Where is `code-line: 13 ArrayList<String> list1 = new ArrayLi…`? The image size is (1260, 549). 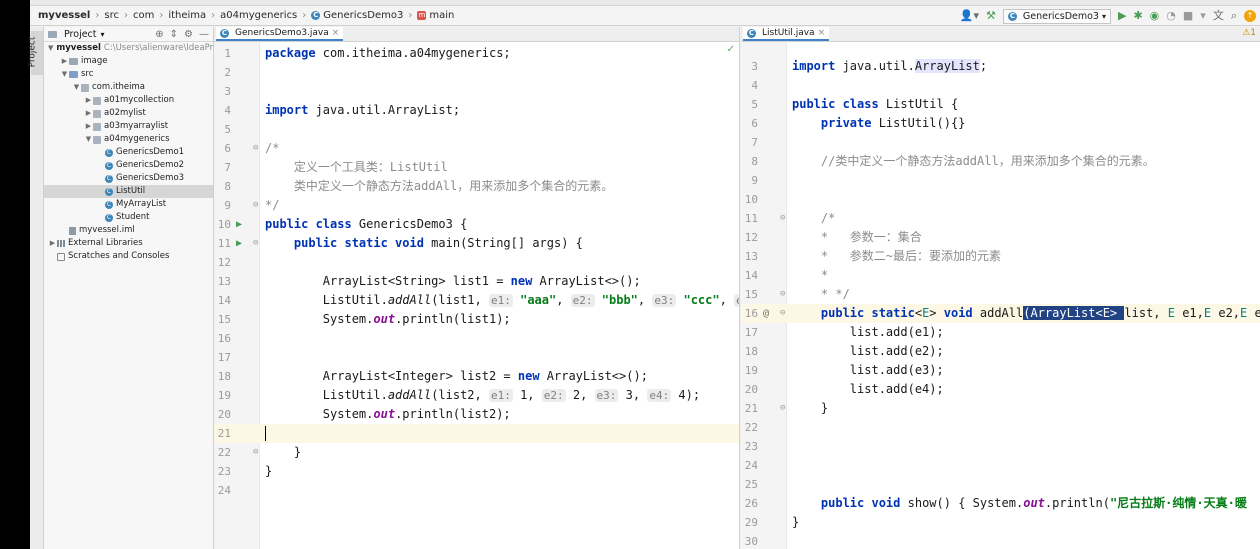 code-line: 13 ArrayList<String> list1 = new ArrayLi… is located at coordinates (476, 281).